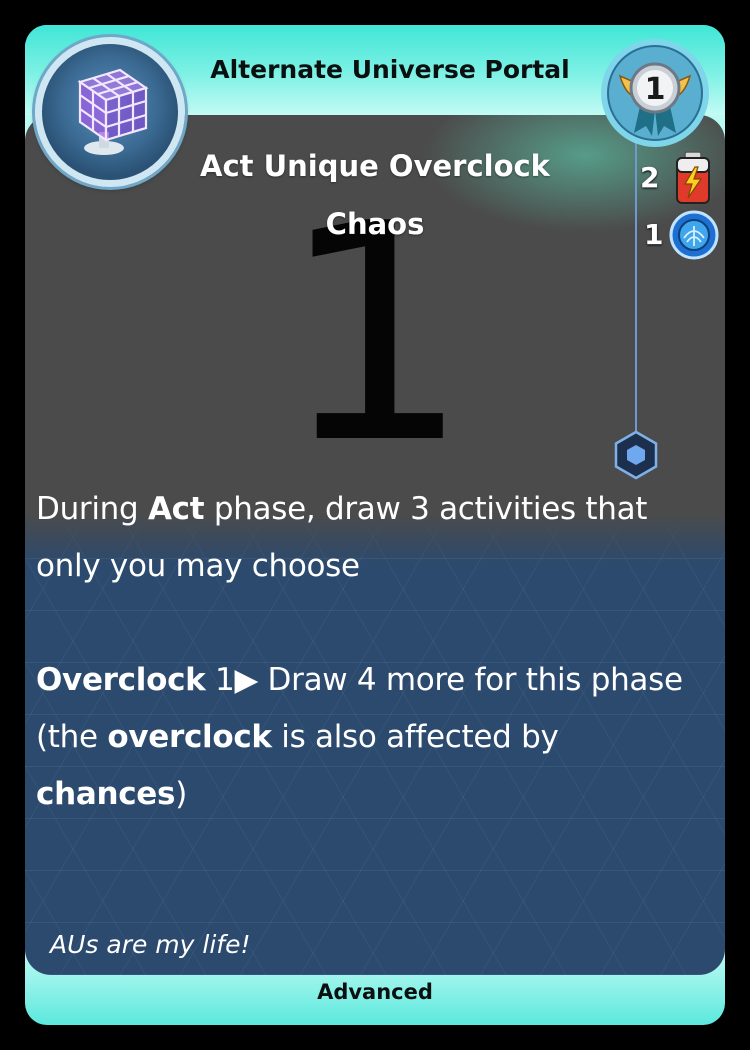 The width and height of the screenshot is (750, 1050). I want to click on tags-line-1: Act Unique Overclock, so click(375, 166).